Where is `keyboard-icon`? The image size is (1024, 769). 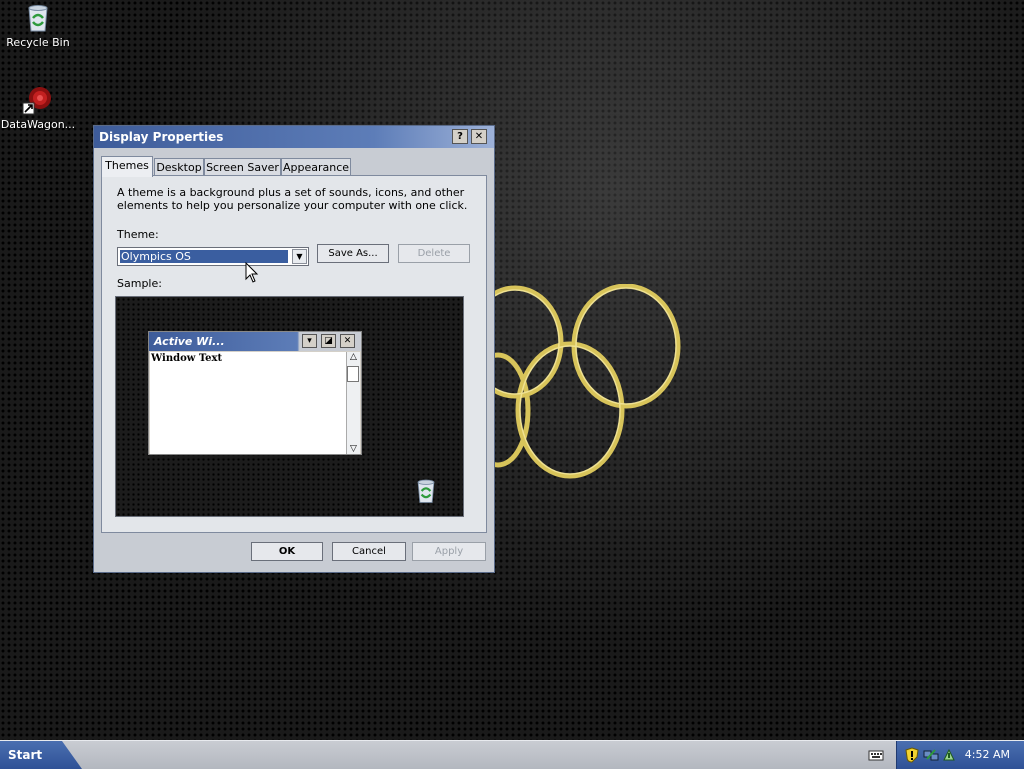
keyboard-icon is located at coordinates (876, 756).